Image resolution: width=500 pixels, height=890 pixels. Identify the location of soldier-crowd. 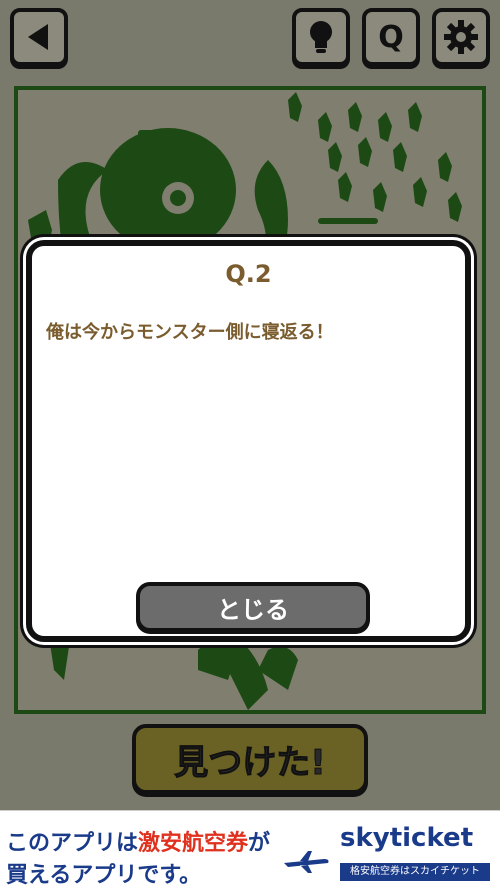
(375, 157).